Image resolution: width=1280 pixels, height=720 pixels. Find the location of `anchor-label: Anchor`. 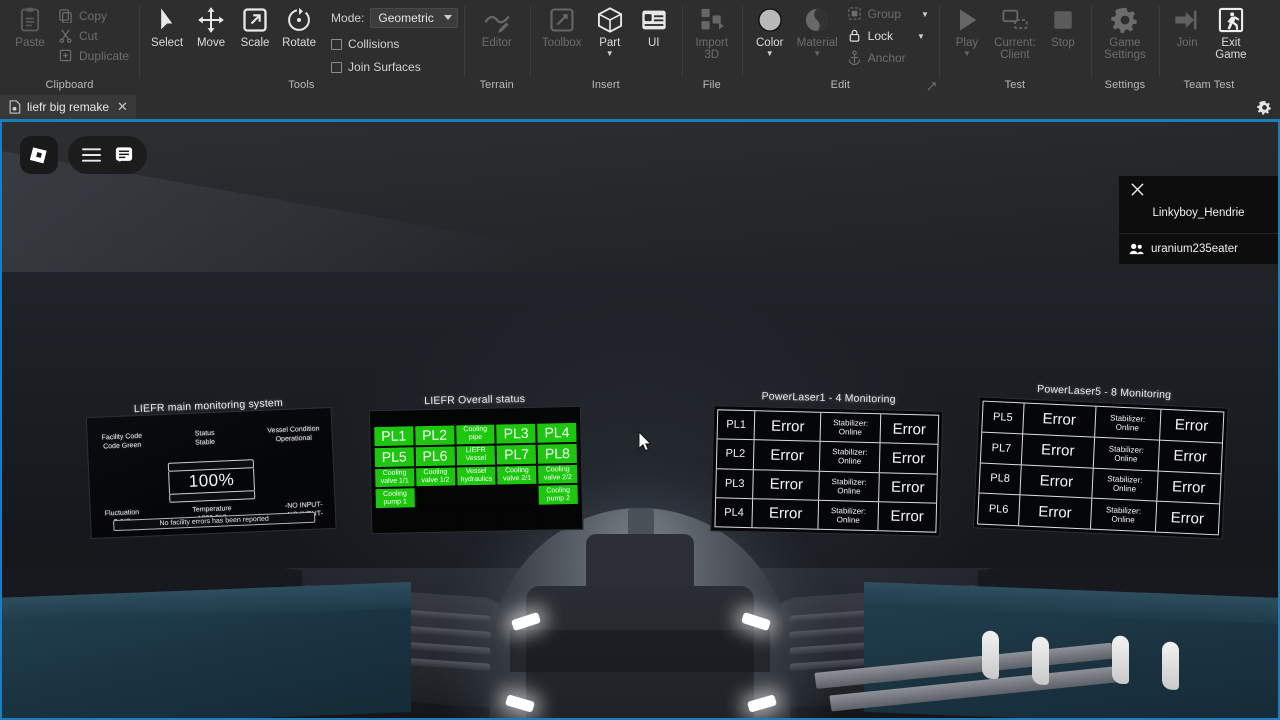

anchor-label: Anchor is located at coordinates (886, 57).